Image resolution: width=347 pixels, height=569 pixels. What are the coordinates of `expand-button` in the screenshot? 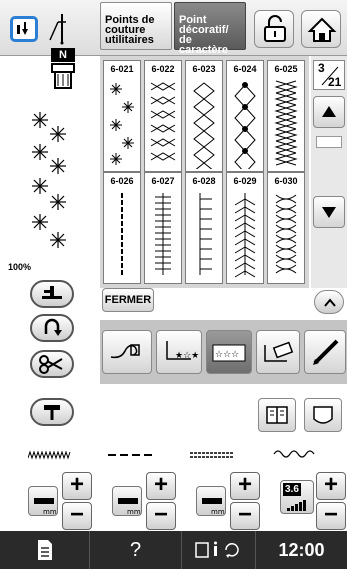 It's located at (329, 302).